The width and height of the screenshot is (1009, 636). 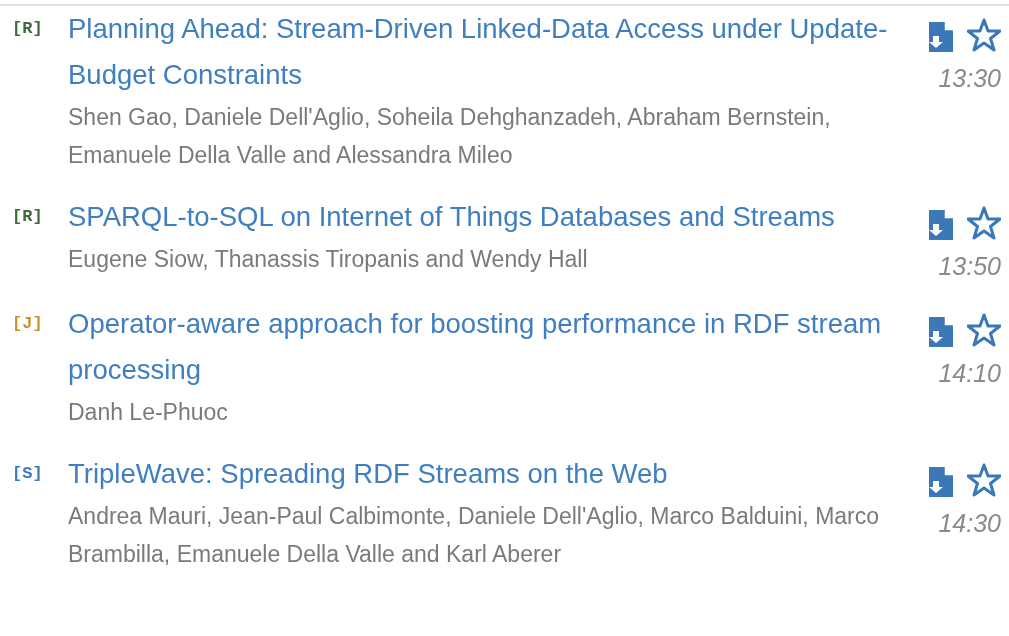 I want to click on authors-text: Eugene Siow, Thanassis Tiropanis and Wendy Hall, so click(x=328, y=259).